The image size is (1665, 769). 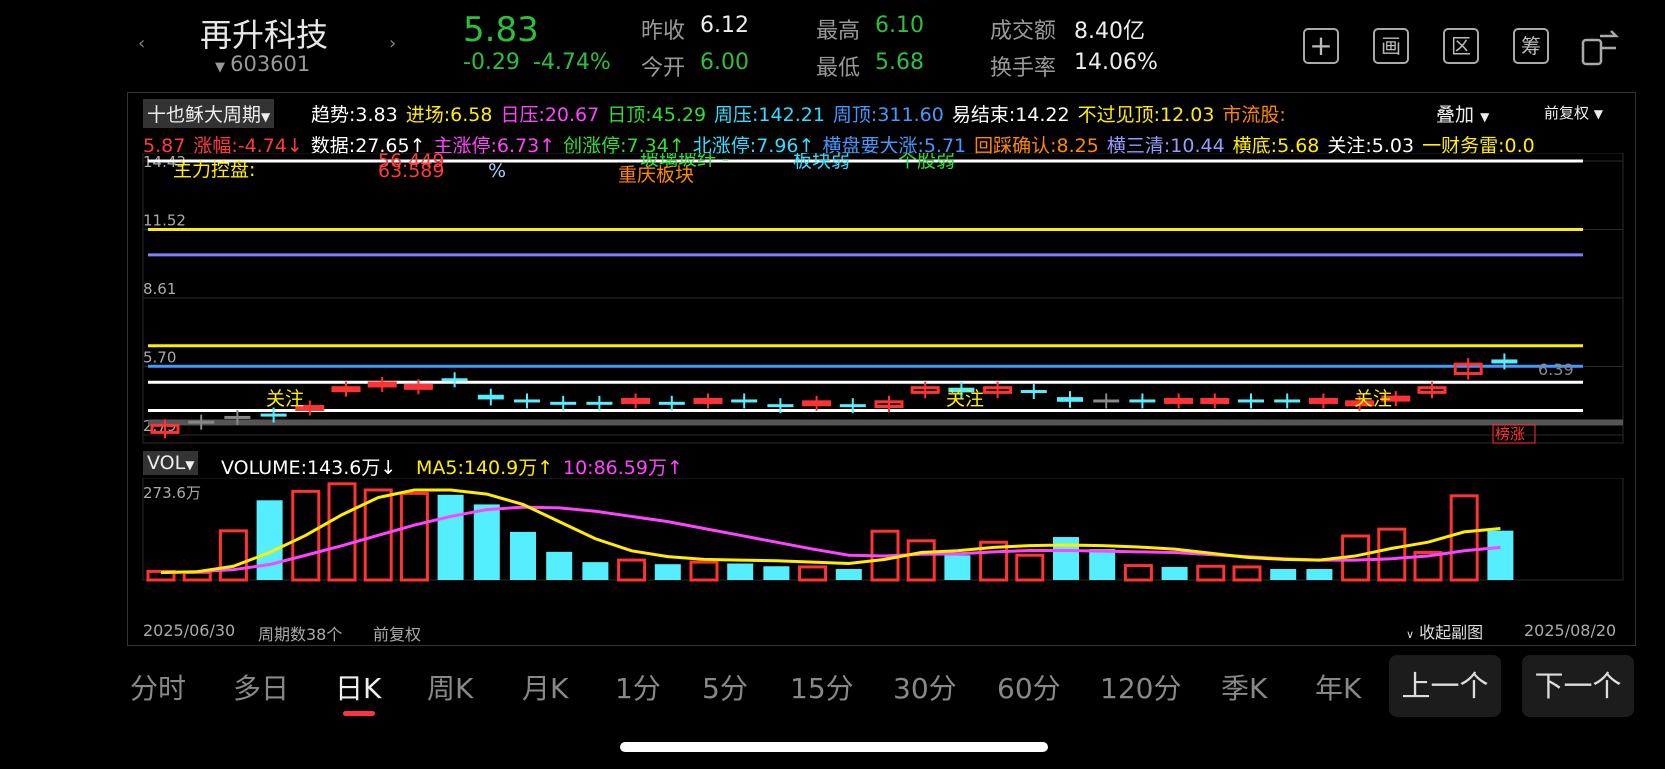 What do you see at coordinates (838, 68) in the screenshot?
I see `low-label: 最低` at bounding box center [838, 68].